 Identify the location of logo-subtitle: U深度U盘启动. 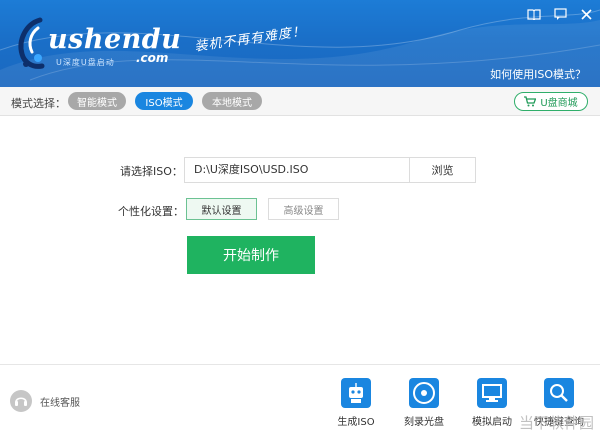
(85, 62).